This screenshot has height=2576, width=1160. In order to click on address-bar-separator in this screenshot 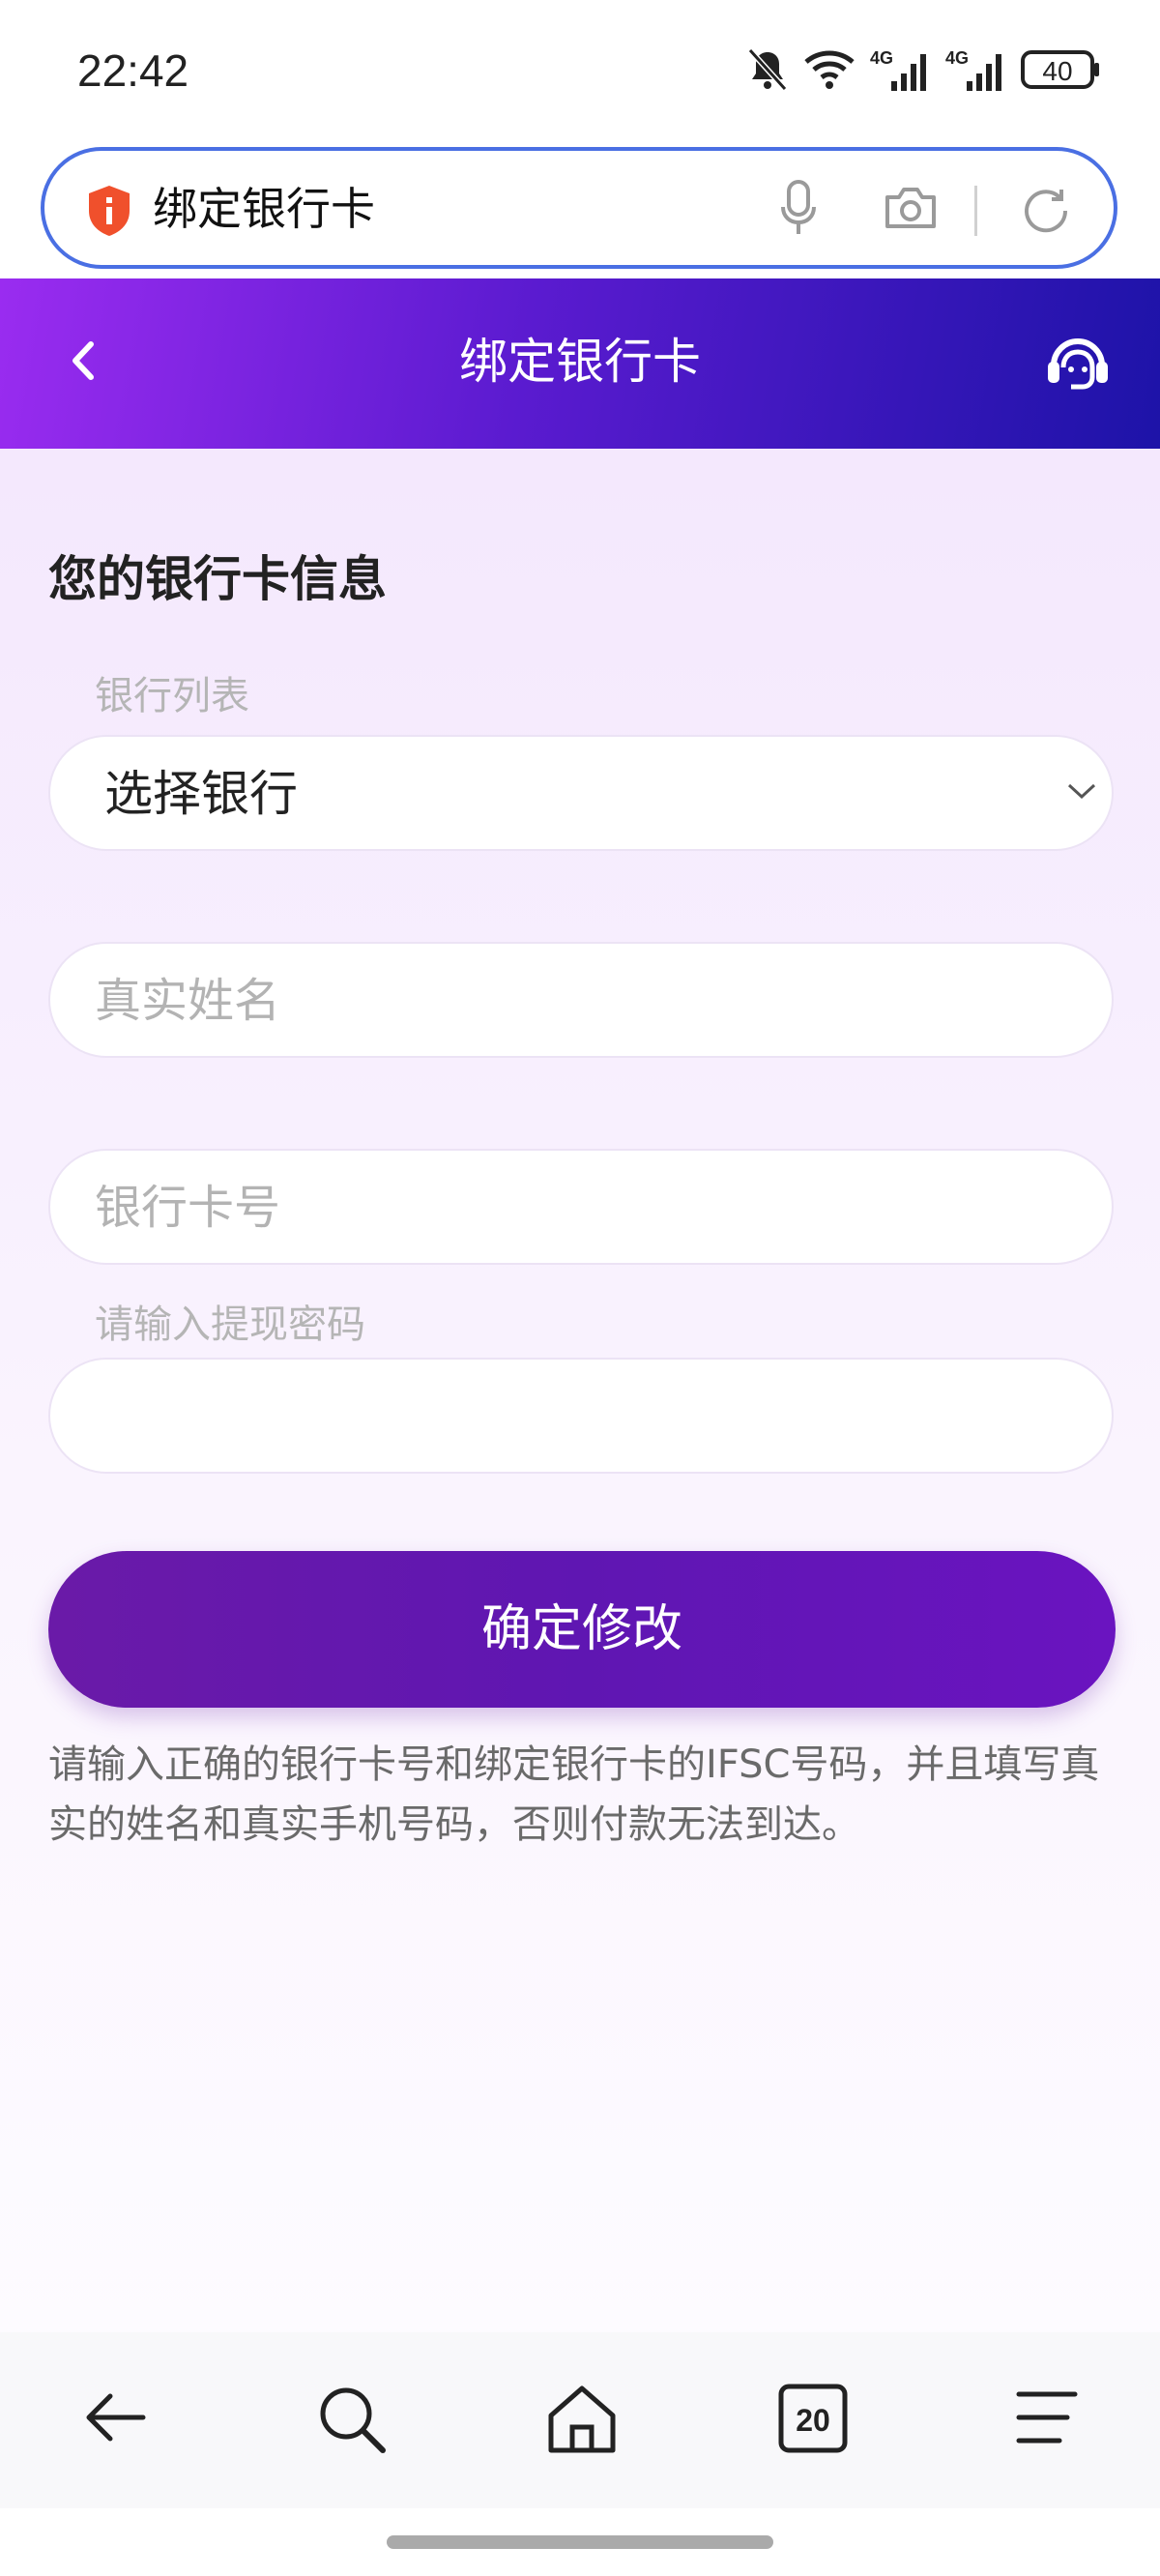, I will do `click(975, 211)`.